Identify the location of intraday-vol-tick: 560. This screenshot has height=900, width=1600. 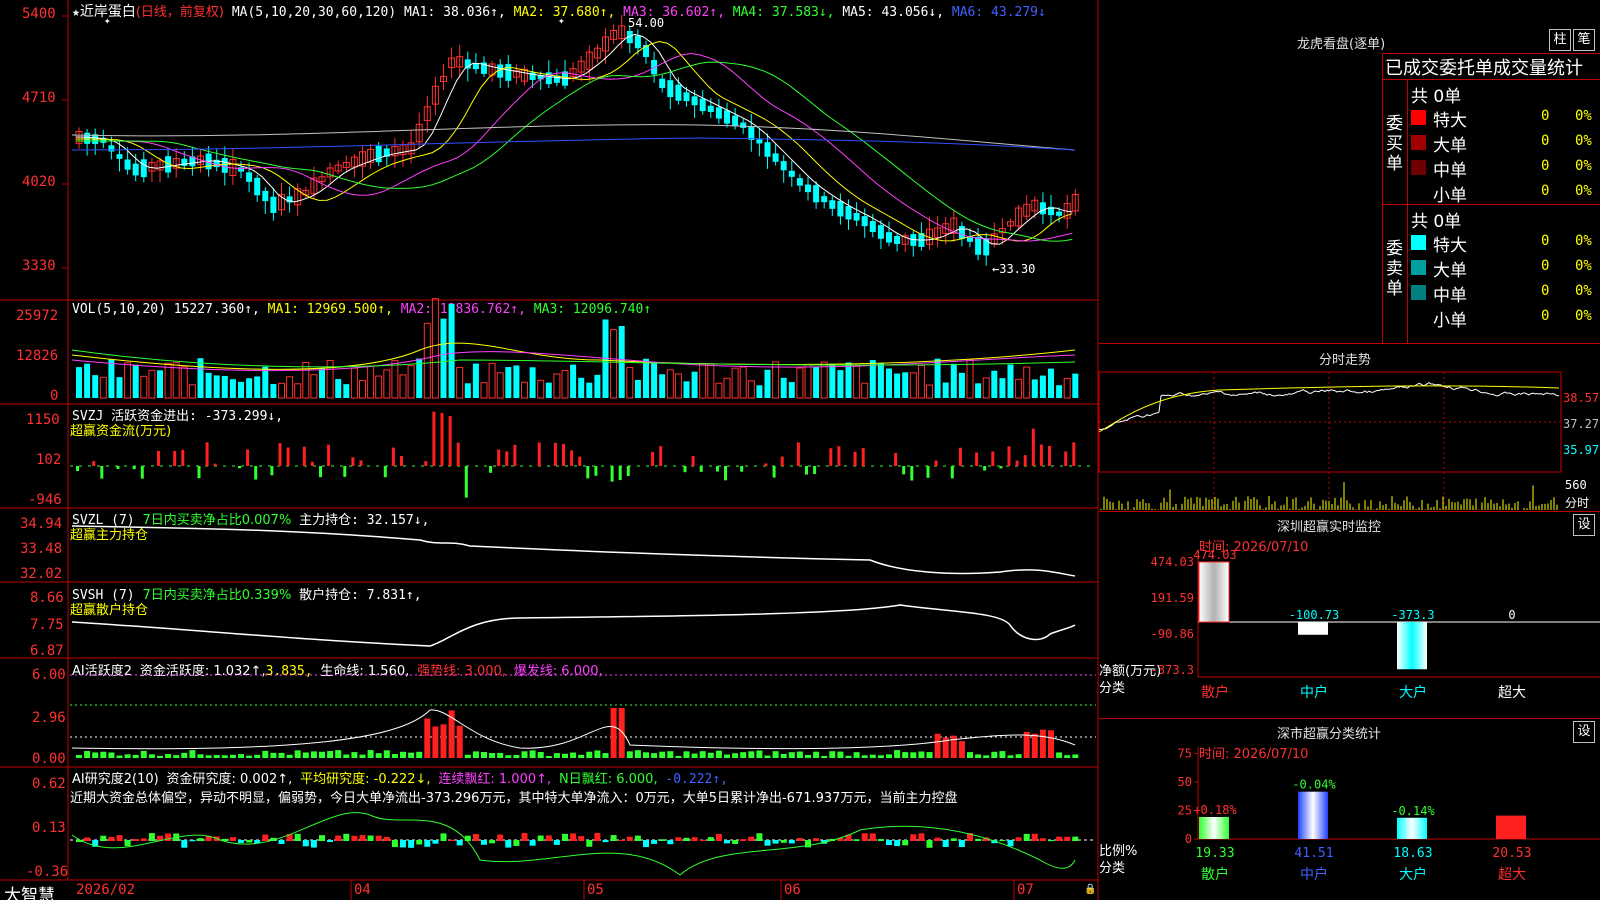
(1576, 485).